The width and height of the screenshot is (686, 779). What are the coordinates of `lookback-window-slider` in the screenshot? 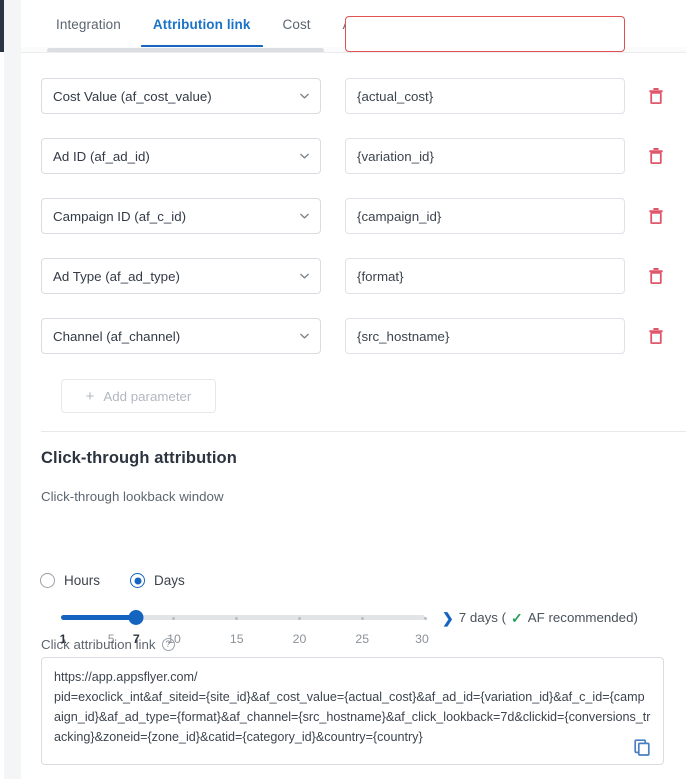 It's located at (244, 617).